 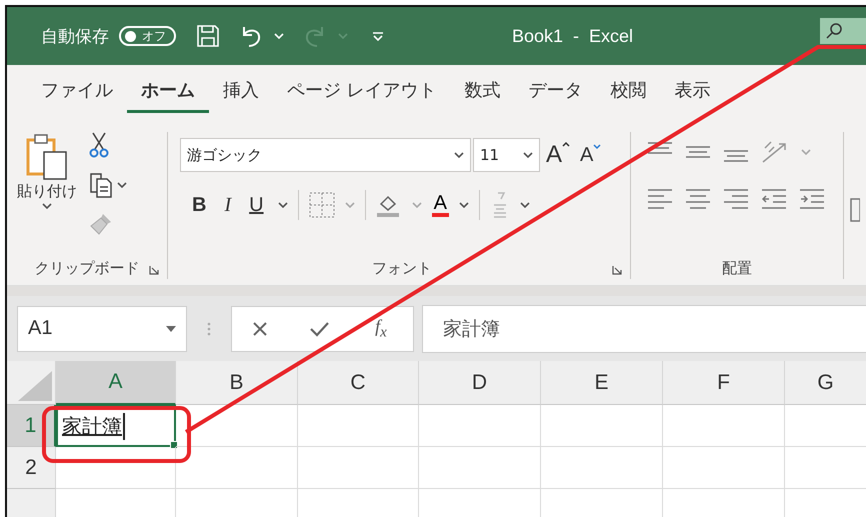 What do you see at coordinates (628, 91) in the screenshot?
I see `ribbon-tab: 校閲` at bounding box center [628, 91].